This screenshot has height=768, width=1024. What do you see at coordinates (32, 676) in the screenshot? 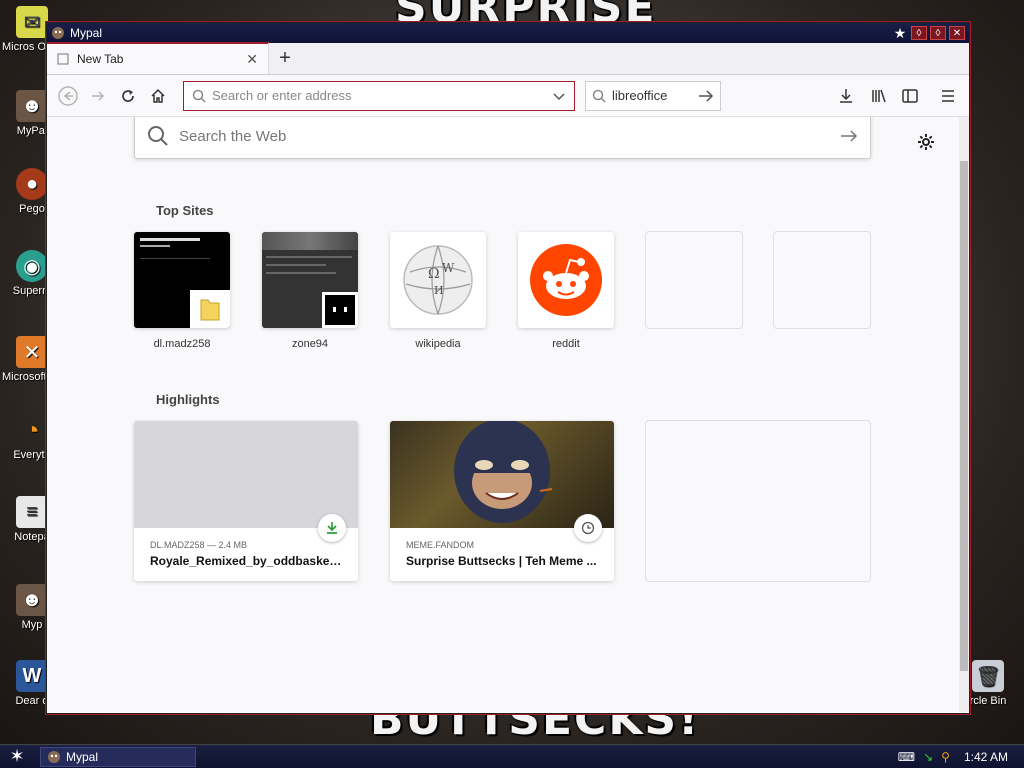
I see `word-document-icon: W` at bounding box center [32, 676].